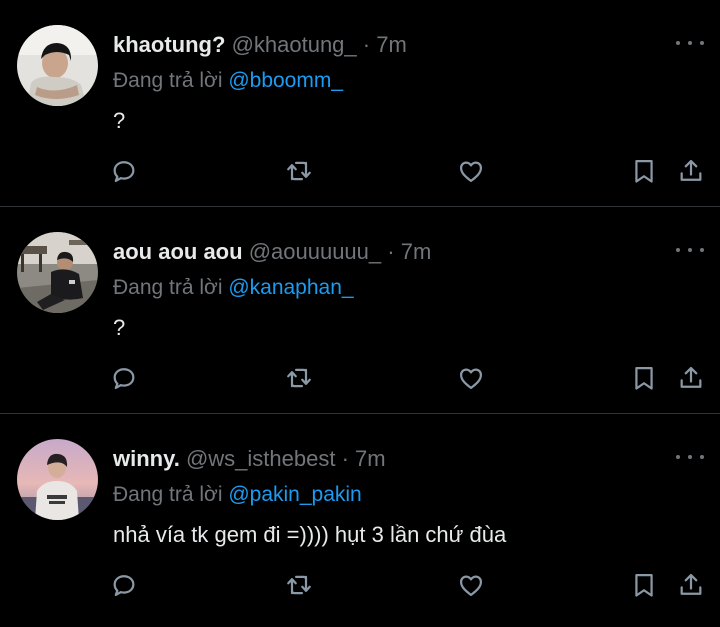 Image resolution: width=720 pixels, height=627 pixels. What do you see at coordinates (146, 458) in the screenshot?
I see `display-name: winny.` at bounding box center [146, 458].